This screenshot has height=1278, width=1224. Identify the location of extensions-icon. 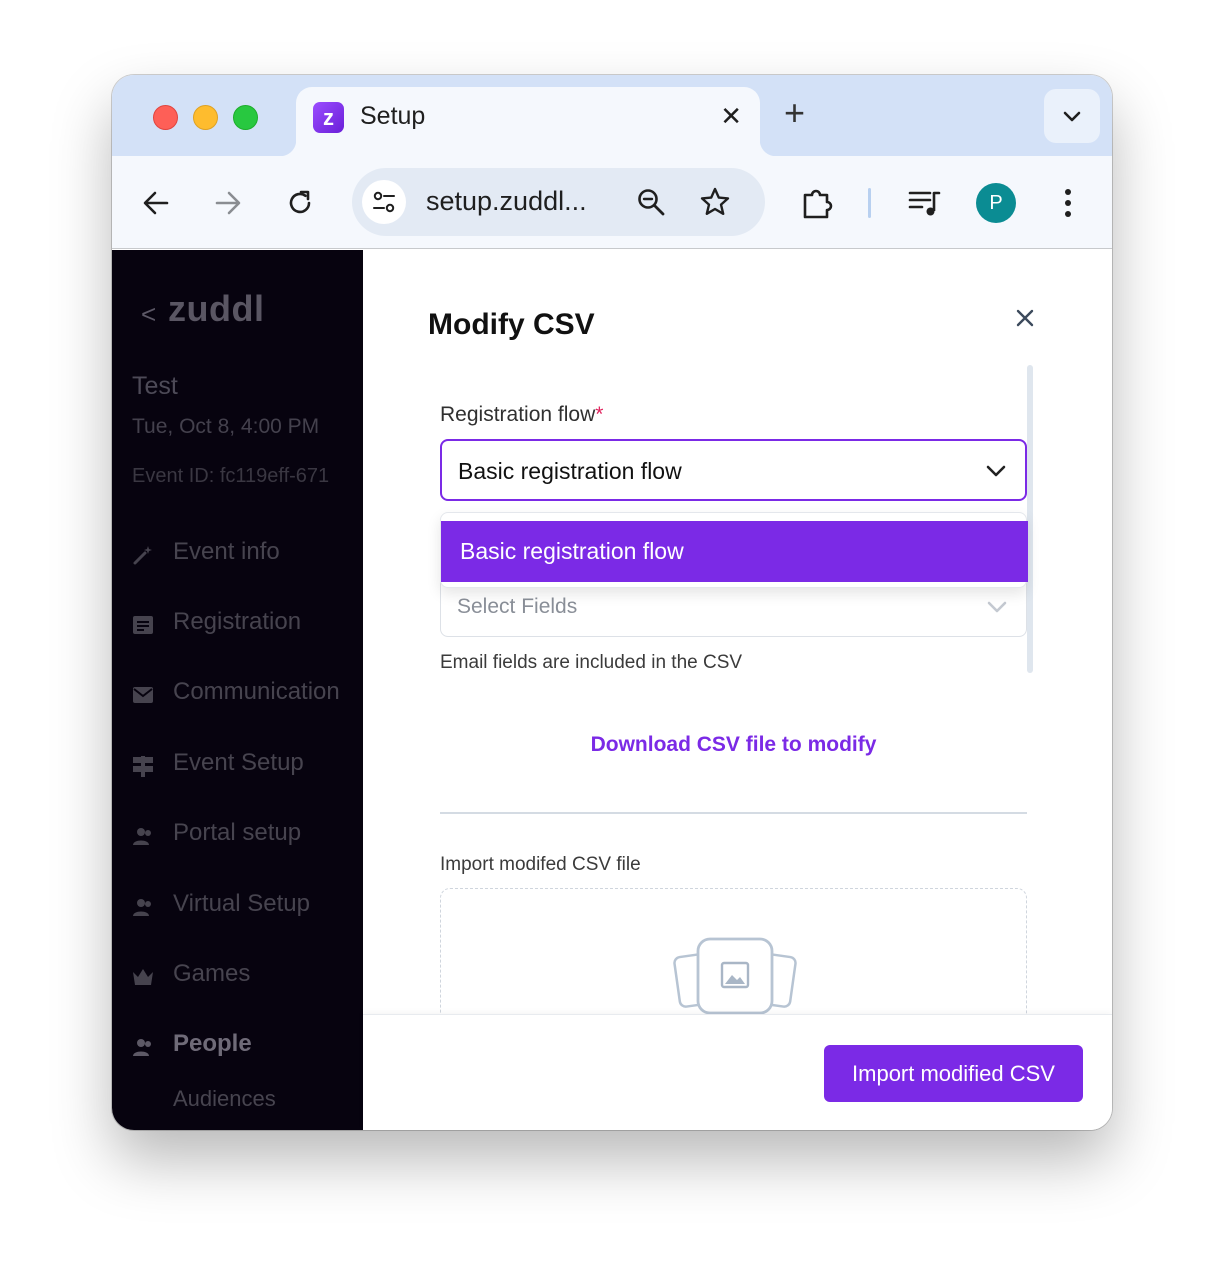
(817, 203).